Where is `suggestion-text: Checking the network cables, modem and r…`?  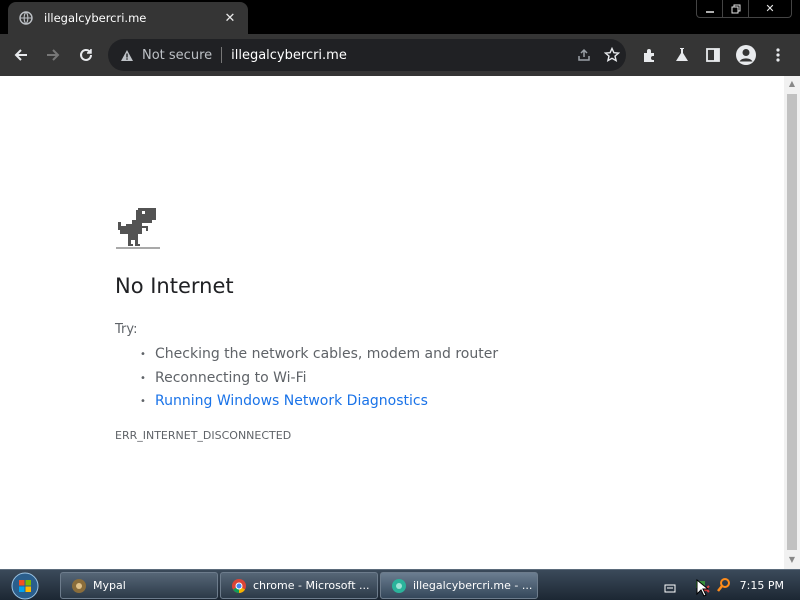 suggestion-text: Checking the network cables, modem and r… is located at coordinates (327, 354).